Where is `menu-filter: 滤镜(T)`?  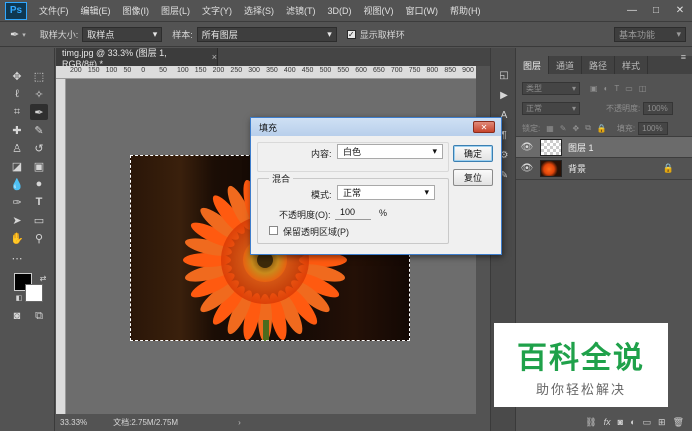
menu-filter: 滤镜(T) is located at coordinates (301, 10).